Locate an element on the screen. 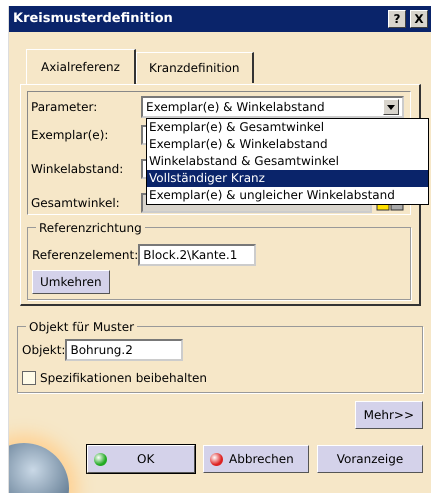 The height and width of the screenshot is (493, 431). field-label: Exemplar(e): is located at coordinates (70, 135).